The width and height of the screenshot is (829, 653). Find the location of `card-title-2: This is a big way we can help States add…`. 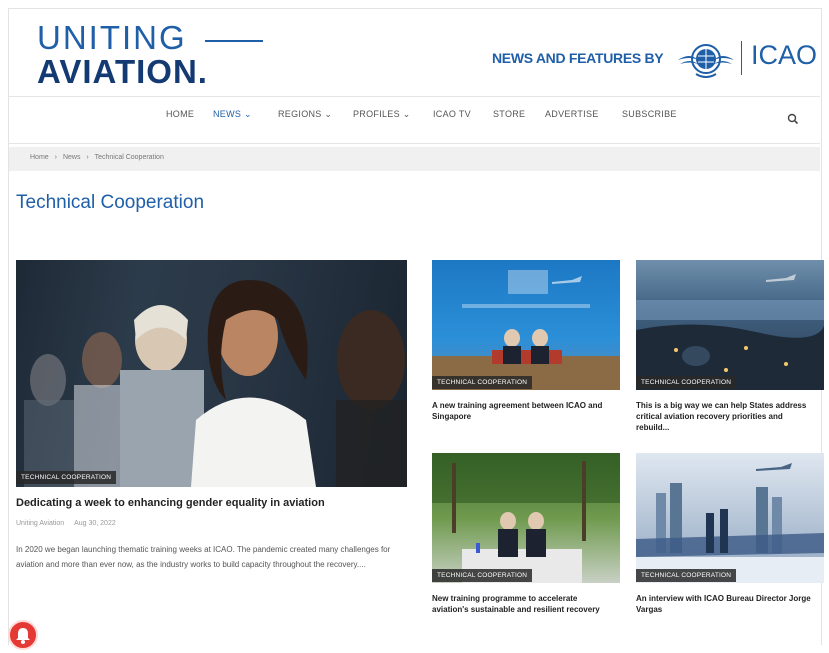

card-title-2: This is a big way we can help States add… is located at coordinates (726, 416).